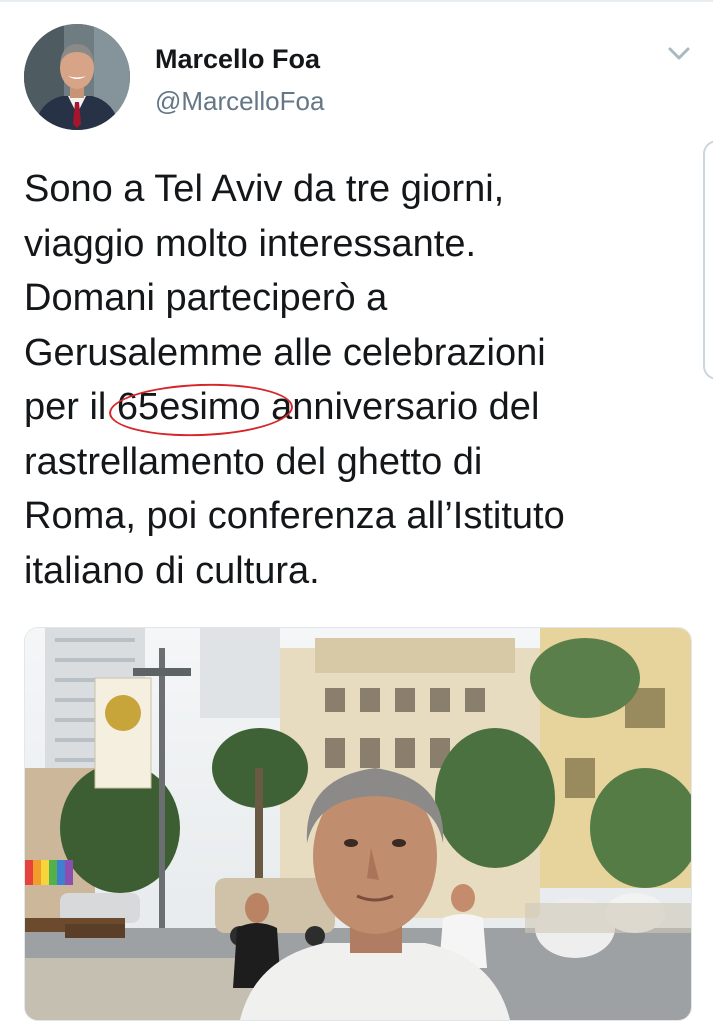 This screenshot has width=713, height=1024. What do you see at coordinates (206, 298) in the screenshot?
I see `tweet-text-line: Domani parteciperò a` at bounding box center [206, 298].